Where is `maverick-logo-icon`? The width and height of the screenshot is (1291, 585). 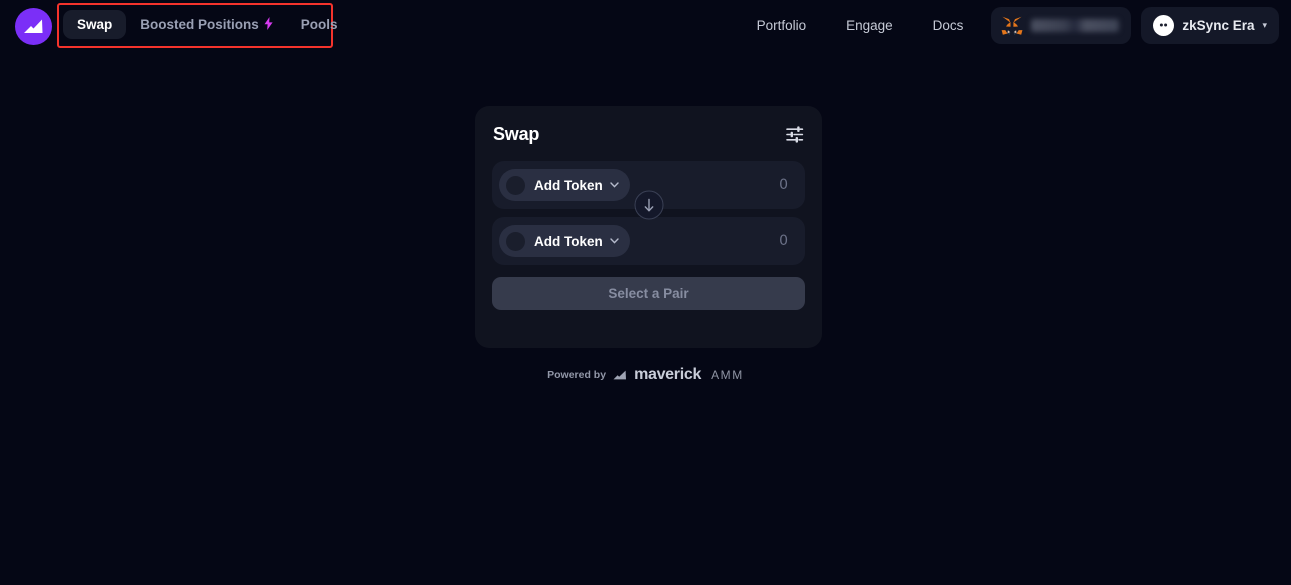
maverick-logo-icon is located at coordinates (33, 26).